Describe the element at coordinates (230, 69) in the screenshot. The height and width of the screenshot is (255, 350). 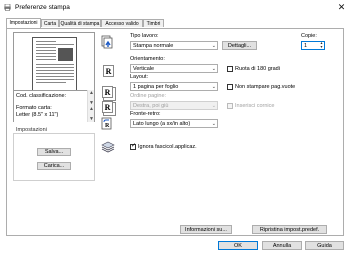
I see `rotate-180-checkbox` at that location.